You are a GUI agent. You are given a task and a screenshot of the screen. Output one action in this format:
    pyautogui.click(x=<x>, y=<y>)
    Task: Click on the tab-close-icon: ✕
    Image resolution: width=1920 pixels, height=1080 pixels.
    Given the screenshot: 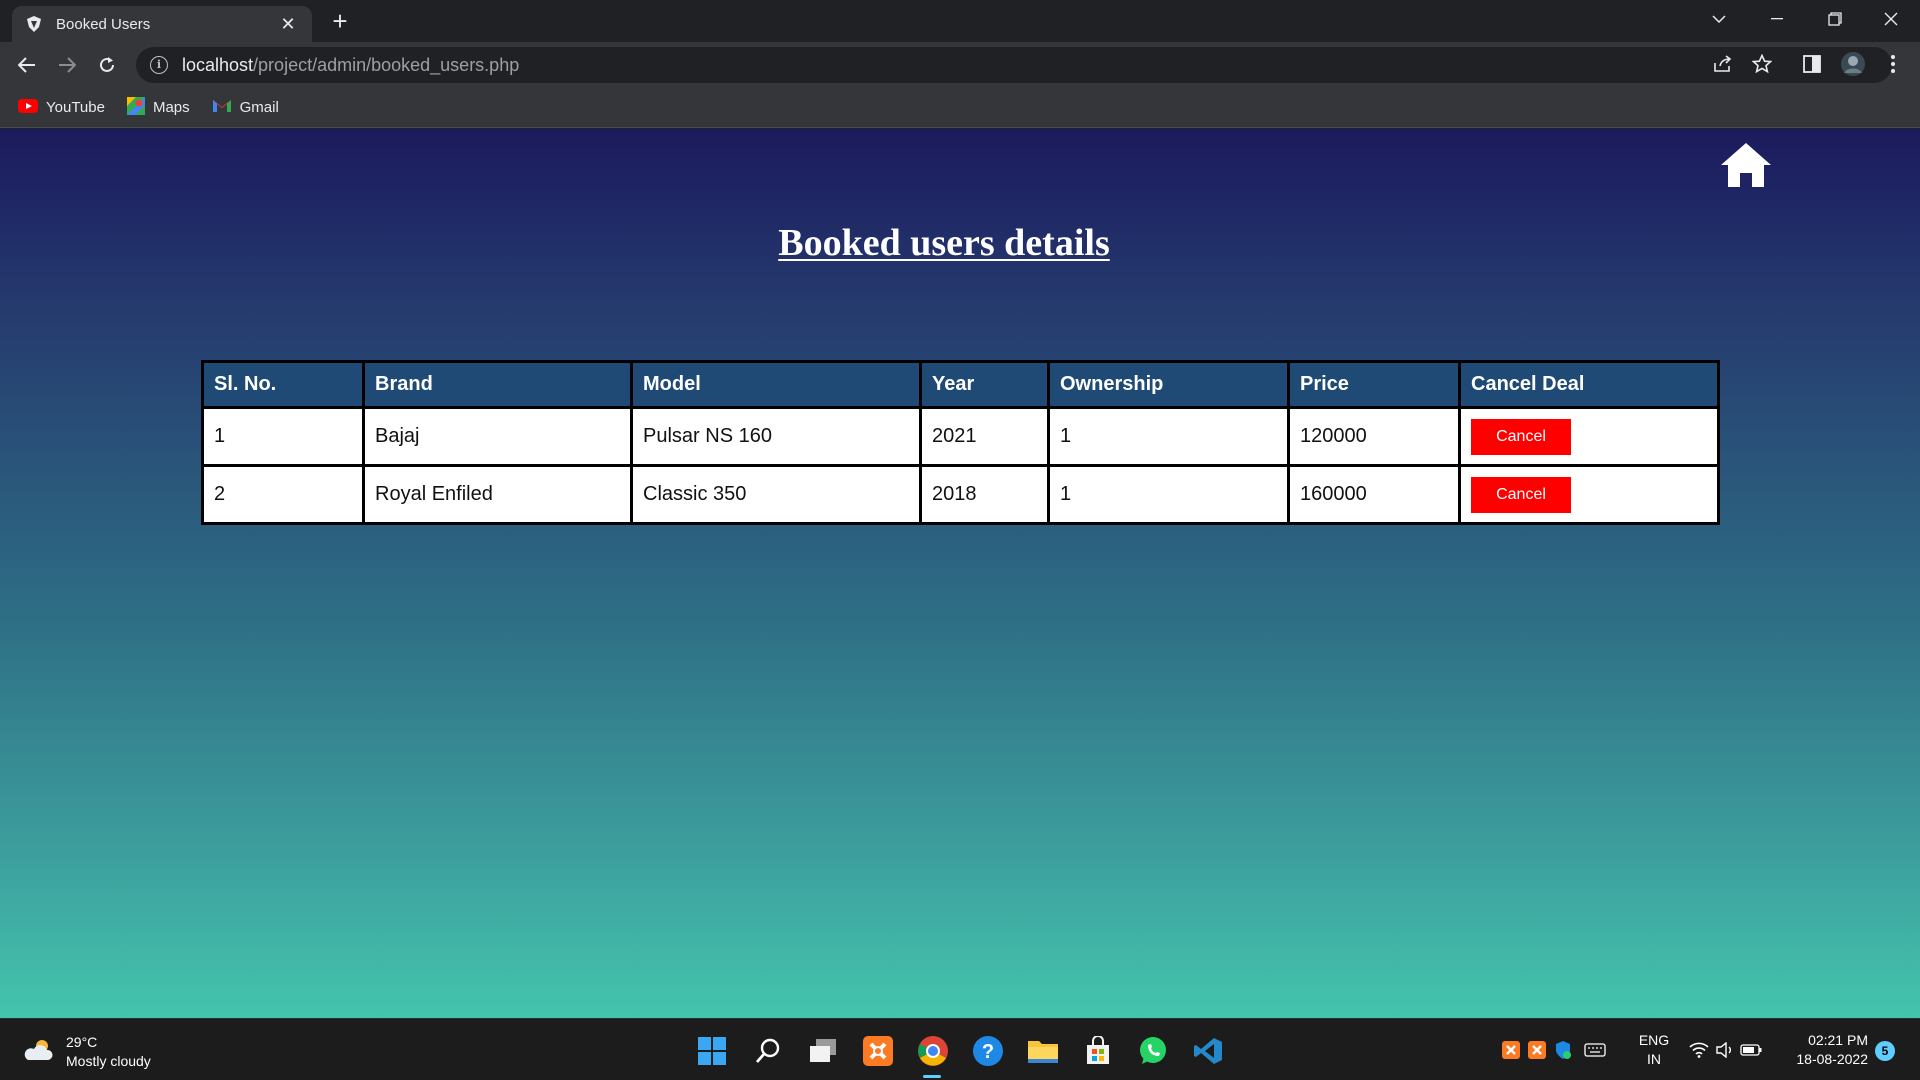 What is the action you would take?
    pyautogui.click(x=288, y=24)
    